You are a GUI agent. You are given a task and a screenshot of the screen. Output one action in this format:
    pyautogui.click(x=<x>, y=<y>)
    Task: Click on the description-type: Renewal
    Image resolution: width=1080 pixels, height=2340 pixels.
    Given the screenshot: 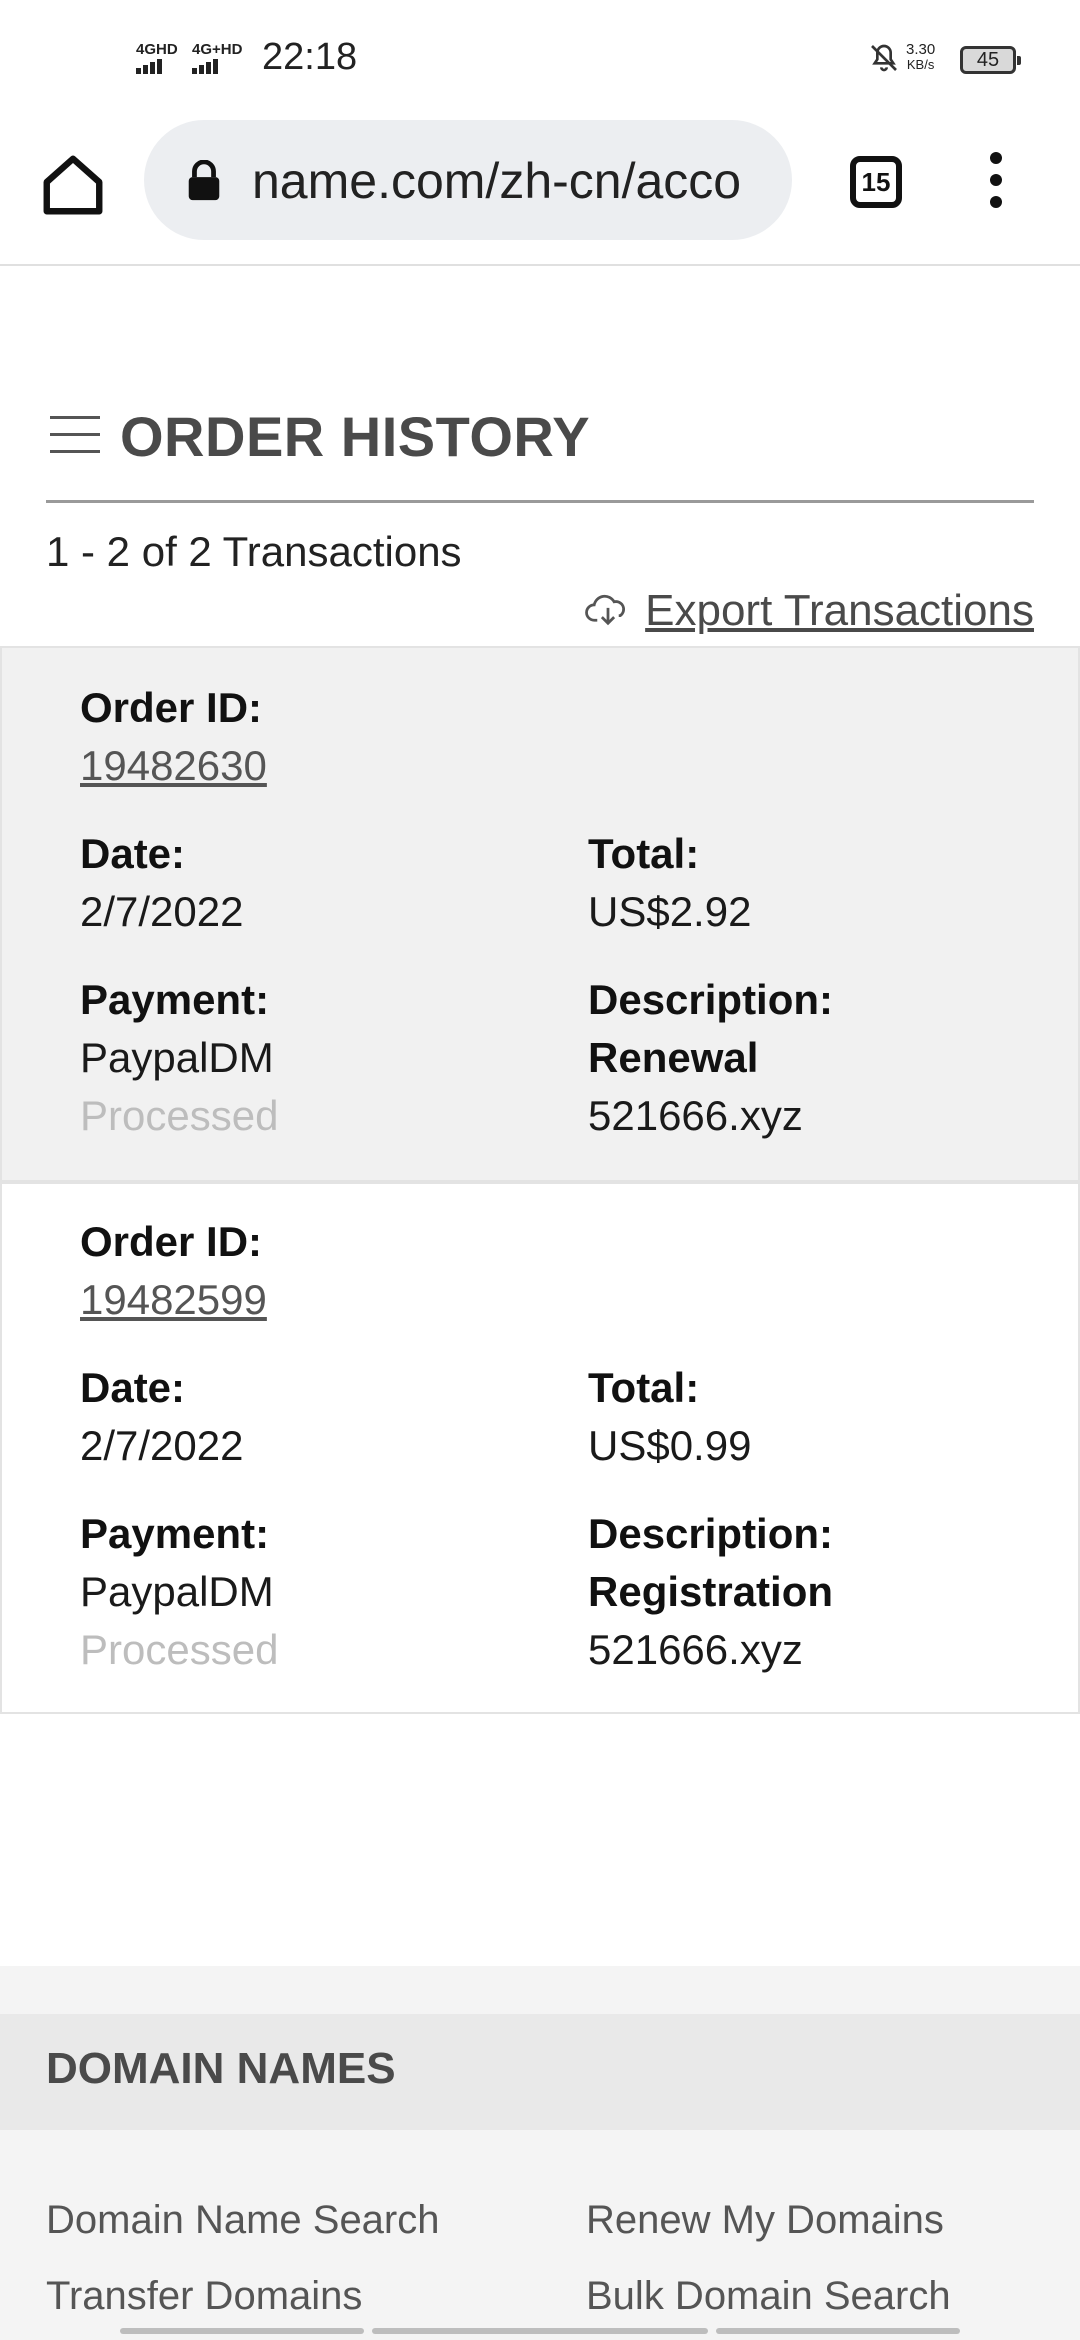 What is the action you would take?
    pyautogui.click(x=673, y=1057)
    